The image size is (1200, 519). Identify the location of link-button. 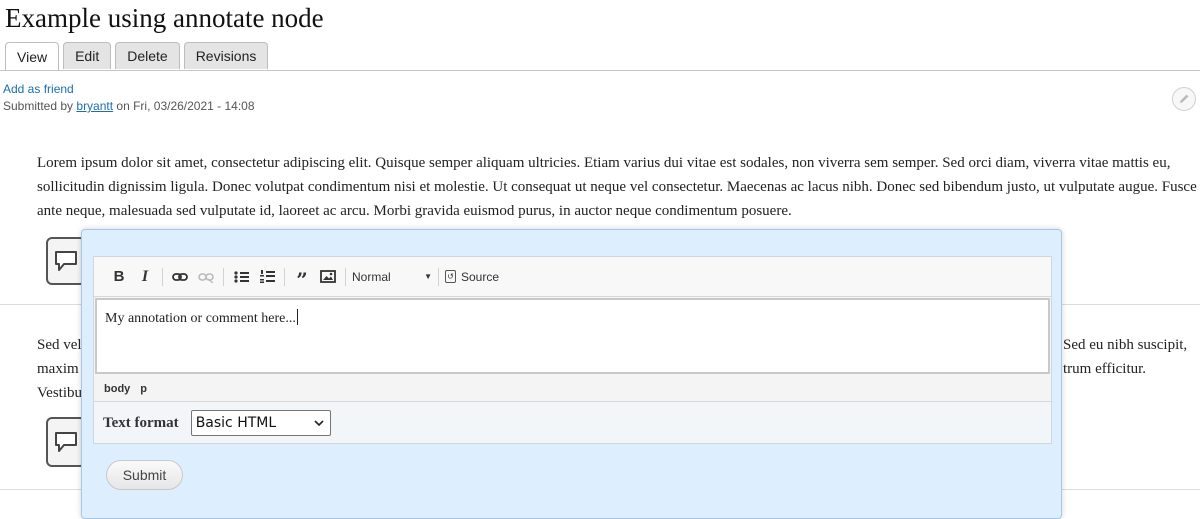
(180, 277).